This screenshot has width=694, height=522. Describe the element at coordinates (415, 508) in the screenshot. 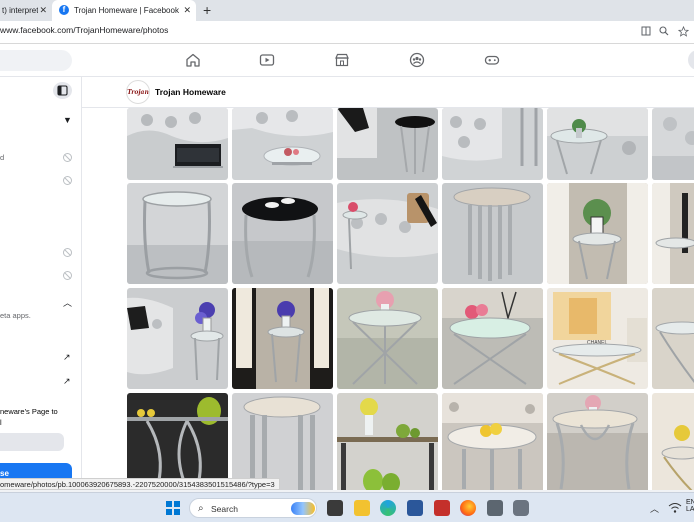

I see `word-icon` at that location.